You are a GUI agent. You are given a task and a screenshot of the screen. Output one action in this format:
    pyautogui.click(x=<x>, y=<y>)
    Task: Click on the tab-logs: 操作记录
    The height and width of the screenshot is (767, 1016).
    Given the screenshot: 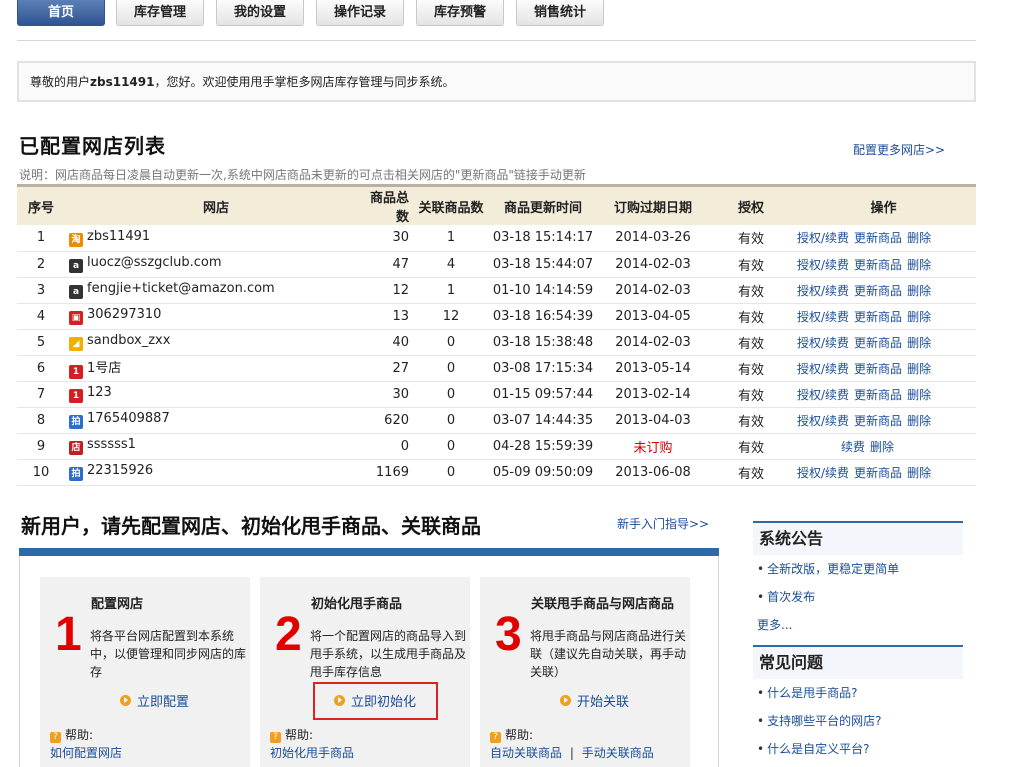 What is the action you would take?
    pyautogui.click(x=360, y=13)
    